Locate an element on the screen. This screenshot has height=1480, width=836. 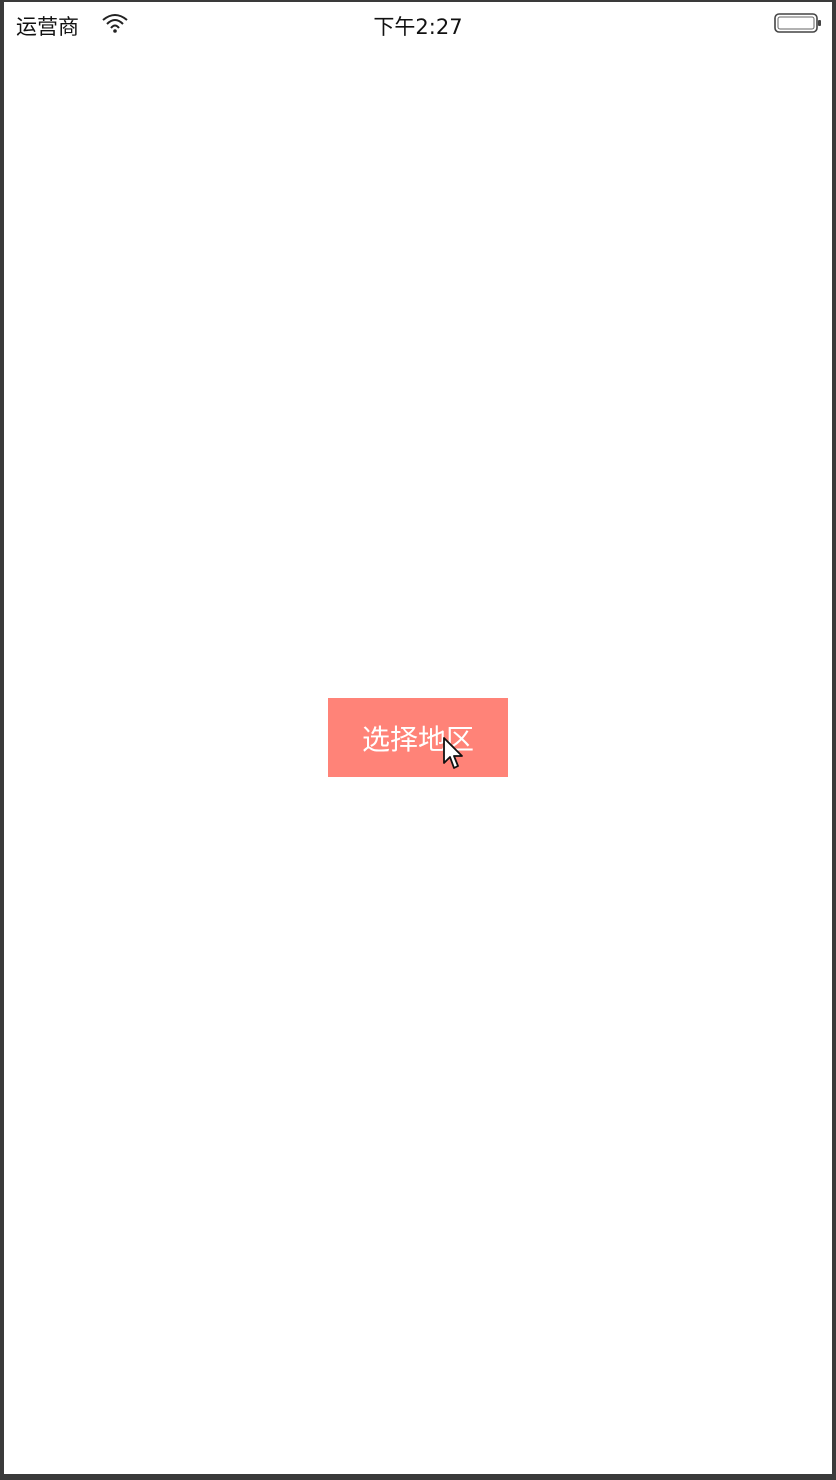
select-region-button: 选择地区 is located at coordinates (418, 737).